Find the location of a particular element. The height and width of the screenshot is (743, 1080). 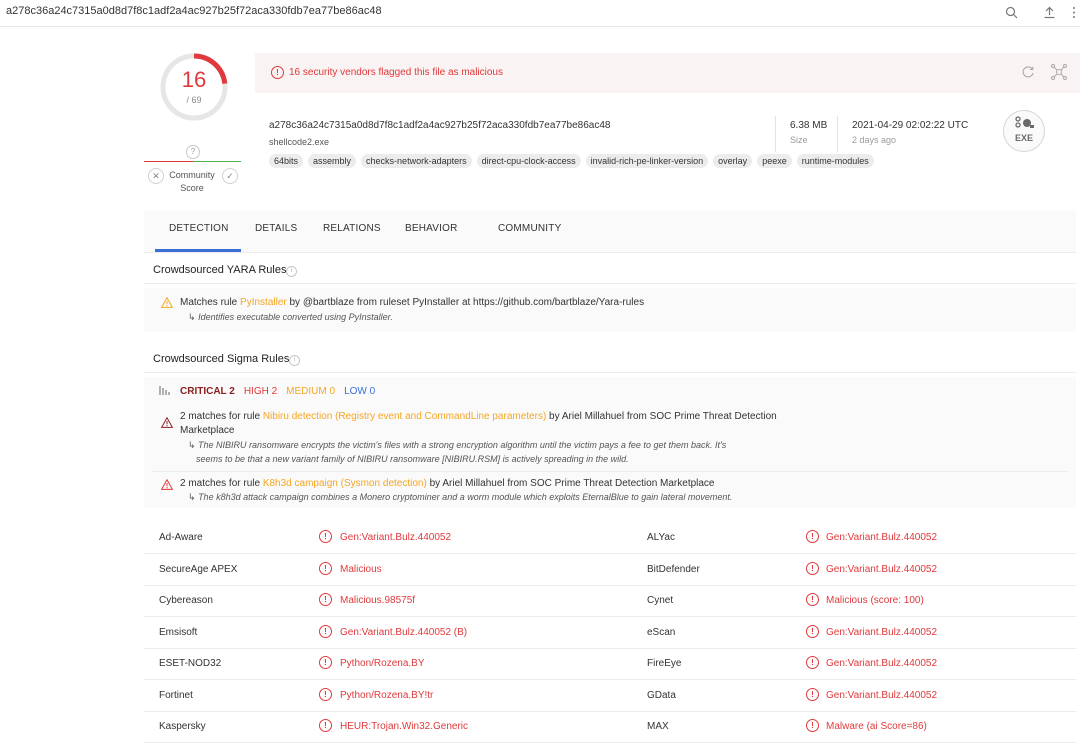

community-bar-positive is located at coordinates (217, 161).